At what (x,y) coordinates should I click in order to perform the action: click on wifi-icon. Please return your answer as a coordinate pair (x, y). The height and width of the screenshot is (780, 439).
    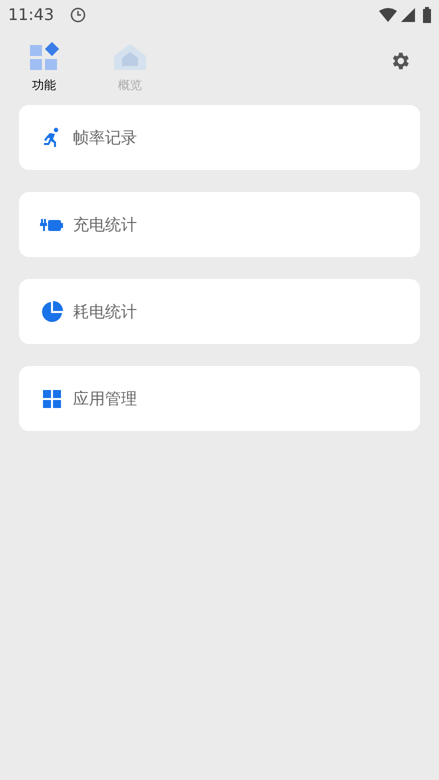
    Looking at the image, I should click on (388, 15).